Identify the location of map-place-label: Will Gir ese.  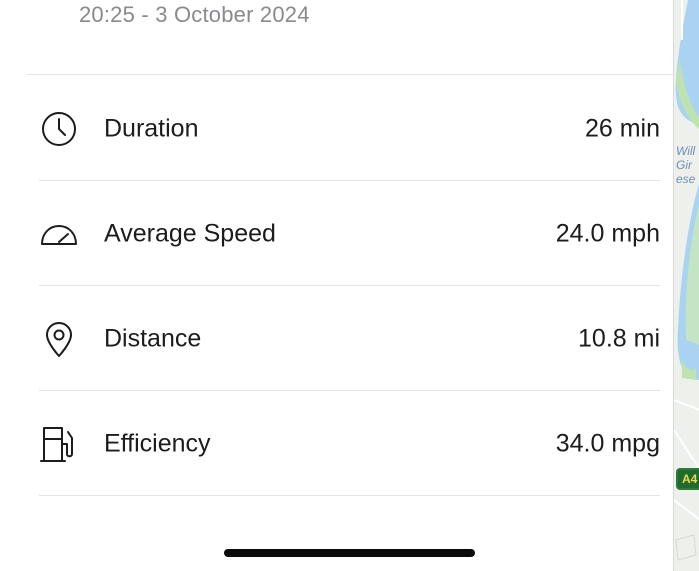
(686, 165).